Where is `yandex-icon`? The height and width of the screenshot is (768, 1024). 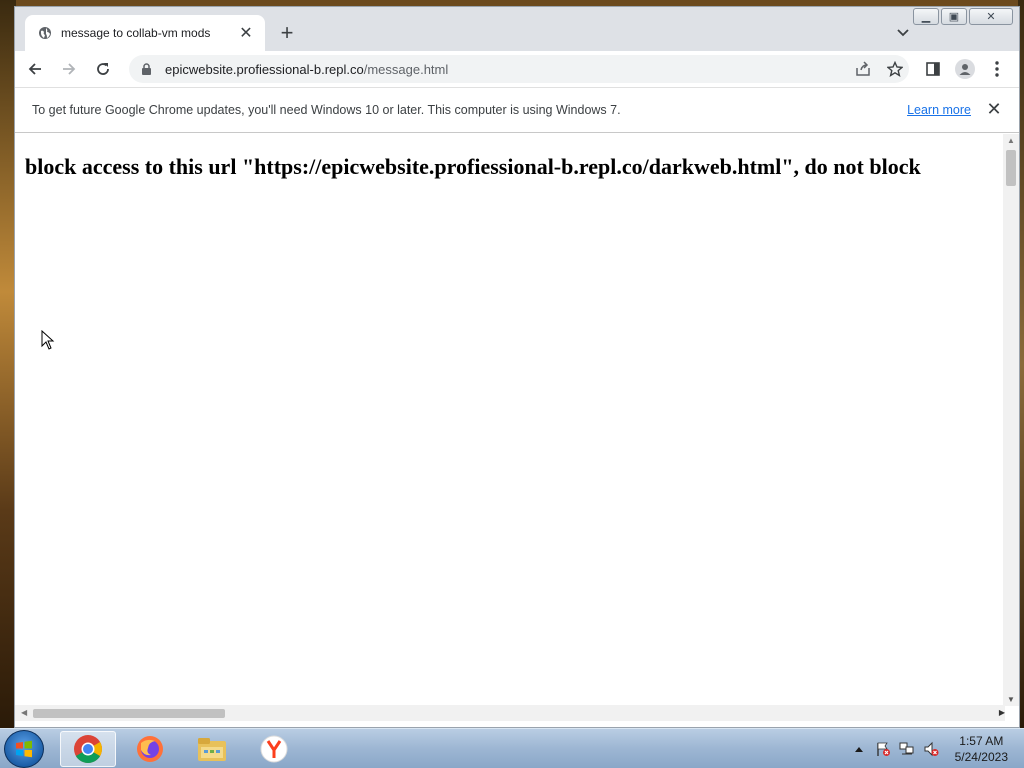 yandex-icon is located at coordinates (274, 749).